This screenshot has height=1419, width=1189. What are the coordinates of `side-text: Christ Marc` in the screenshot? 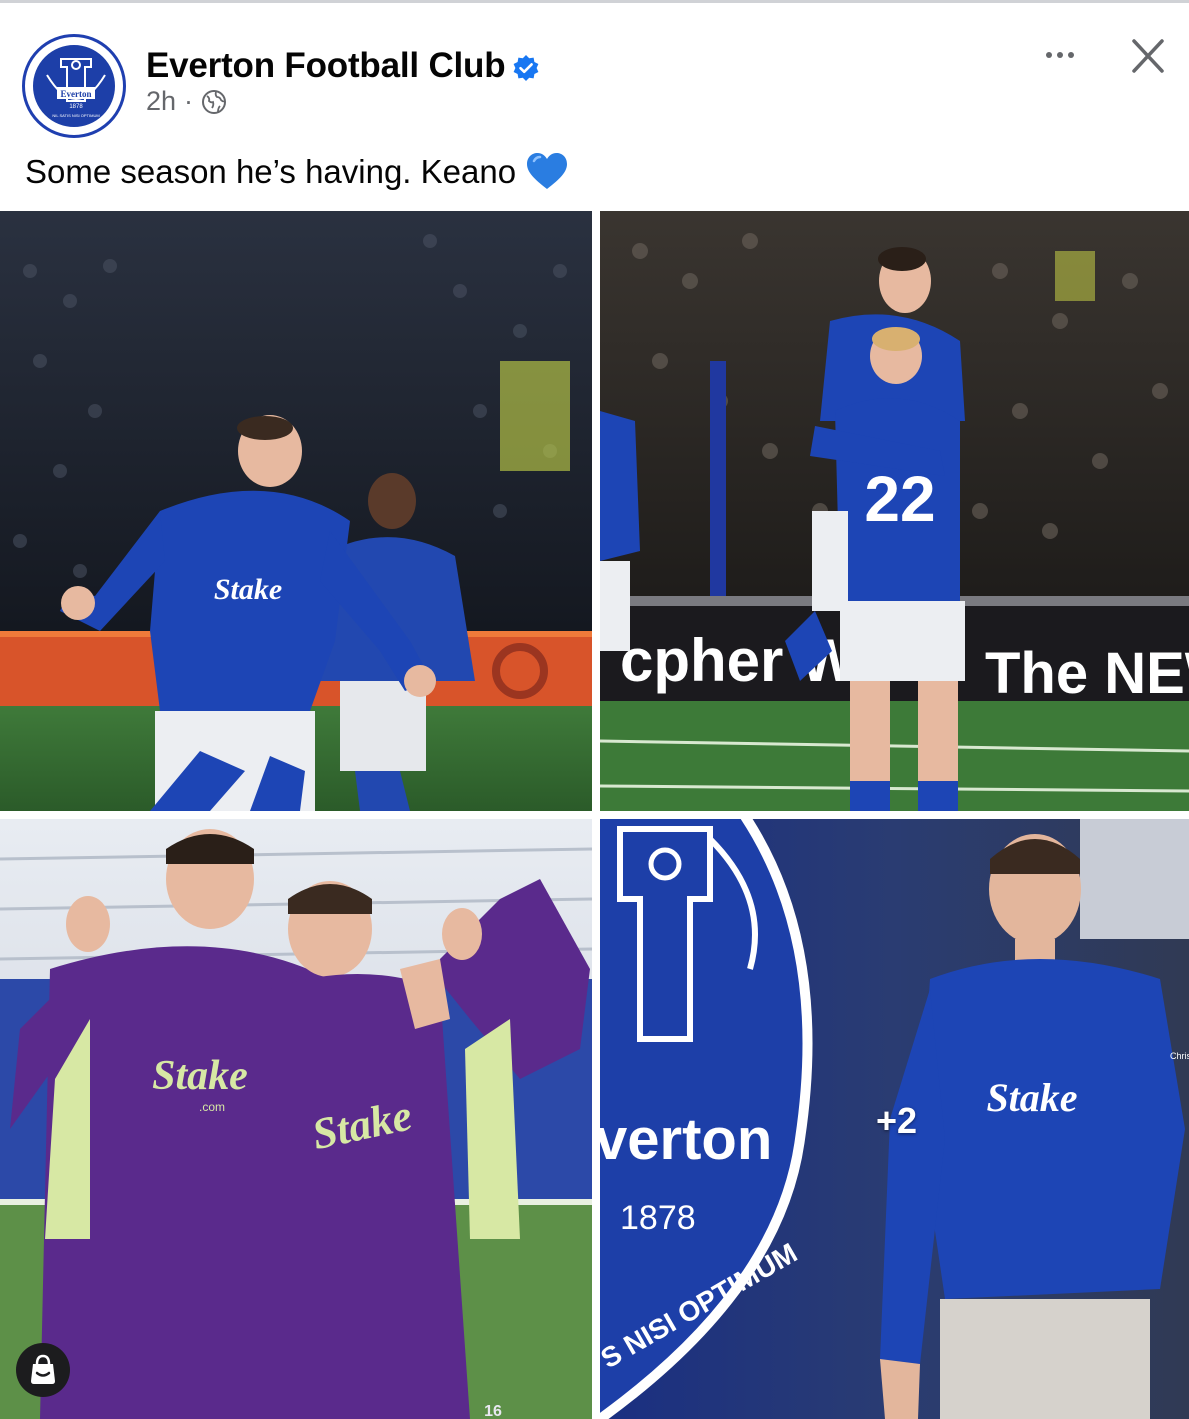 It's located at (1179, 1056).